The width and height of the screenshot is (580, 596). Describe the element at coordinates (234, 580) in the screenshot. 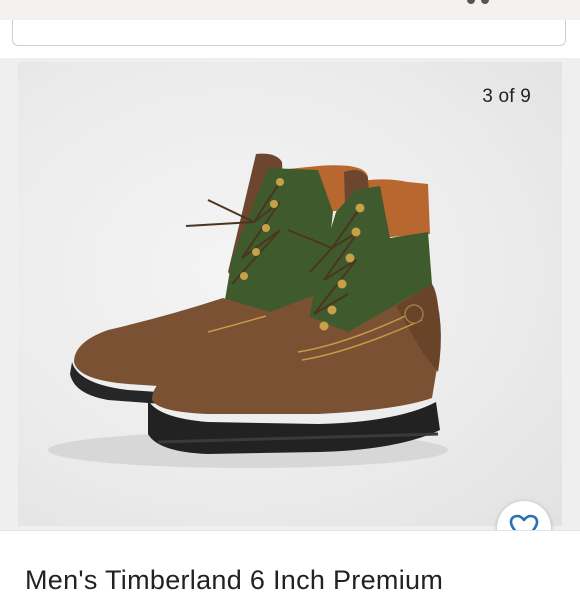

I see `listing-title: Men's Timberland 6 Inch Premium` at that location.